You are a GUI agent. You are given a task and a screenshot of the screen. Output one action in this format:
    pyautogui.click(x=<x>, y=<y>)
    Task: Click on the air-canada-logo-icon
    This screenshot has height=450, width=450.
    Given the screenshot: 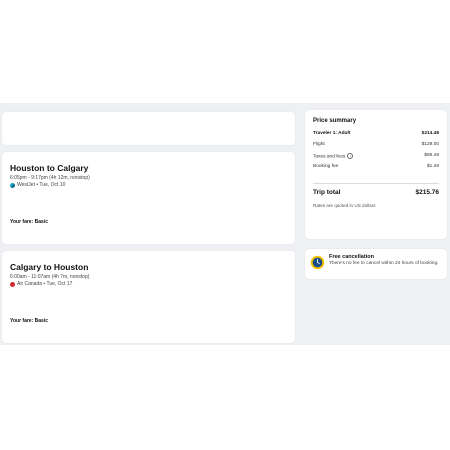 What is the action you would take?
    pyautogui.click(x=12, y=284)
    